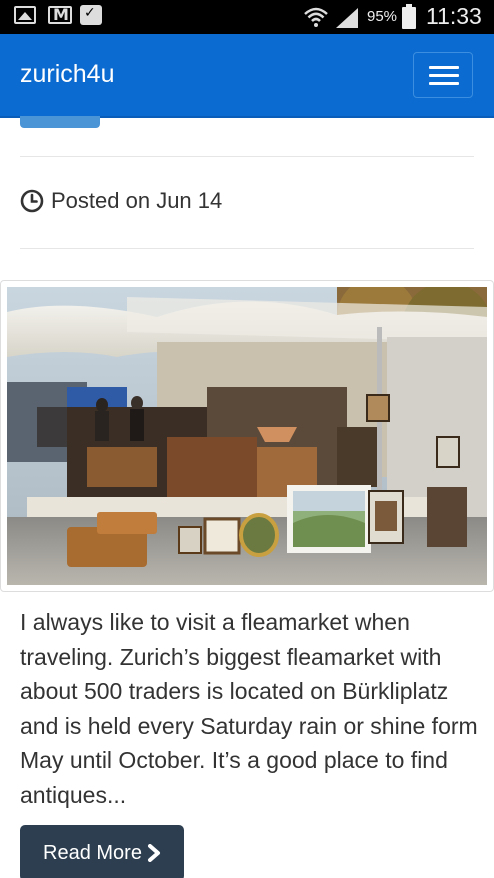 The width and height of the screenshot is (494, 878). I want to click on wifi-icon, so click(316, 17).